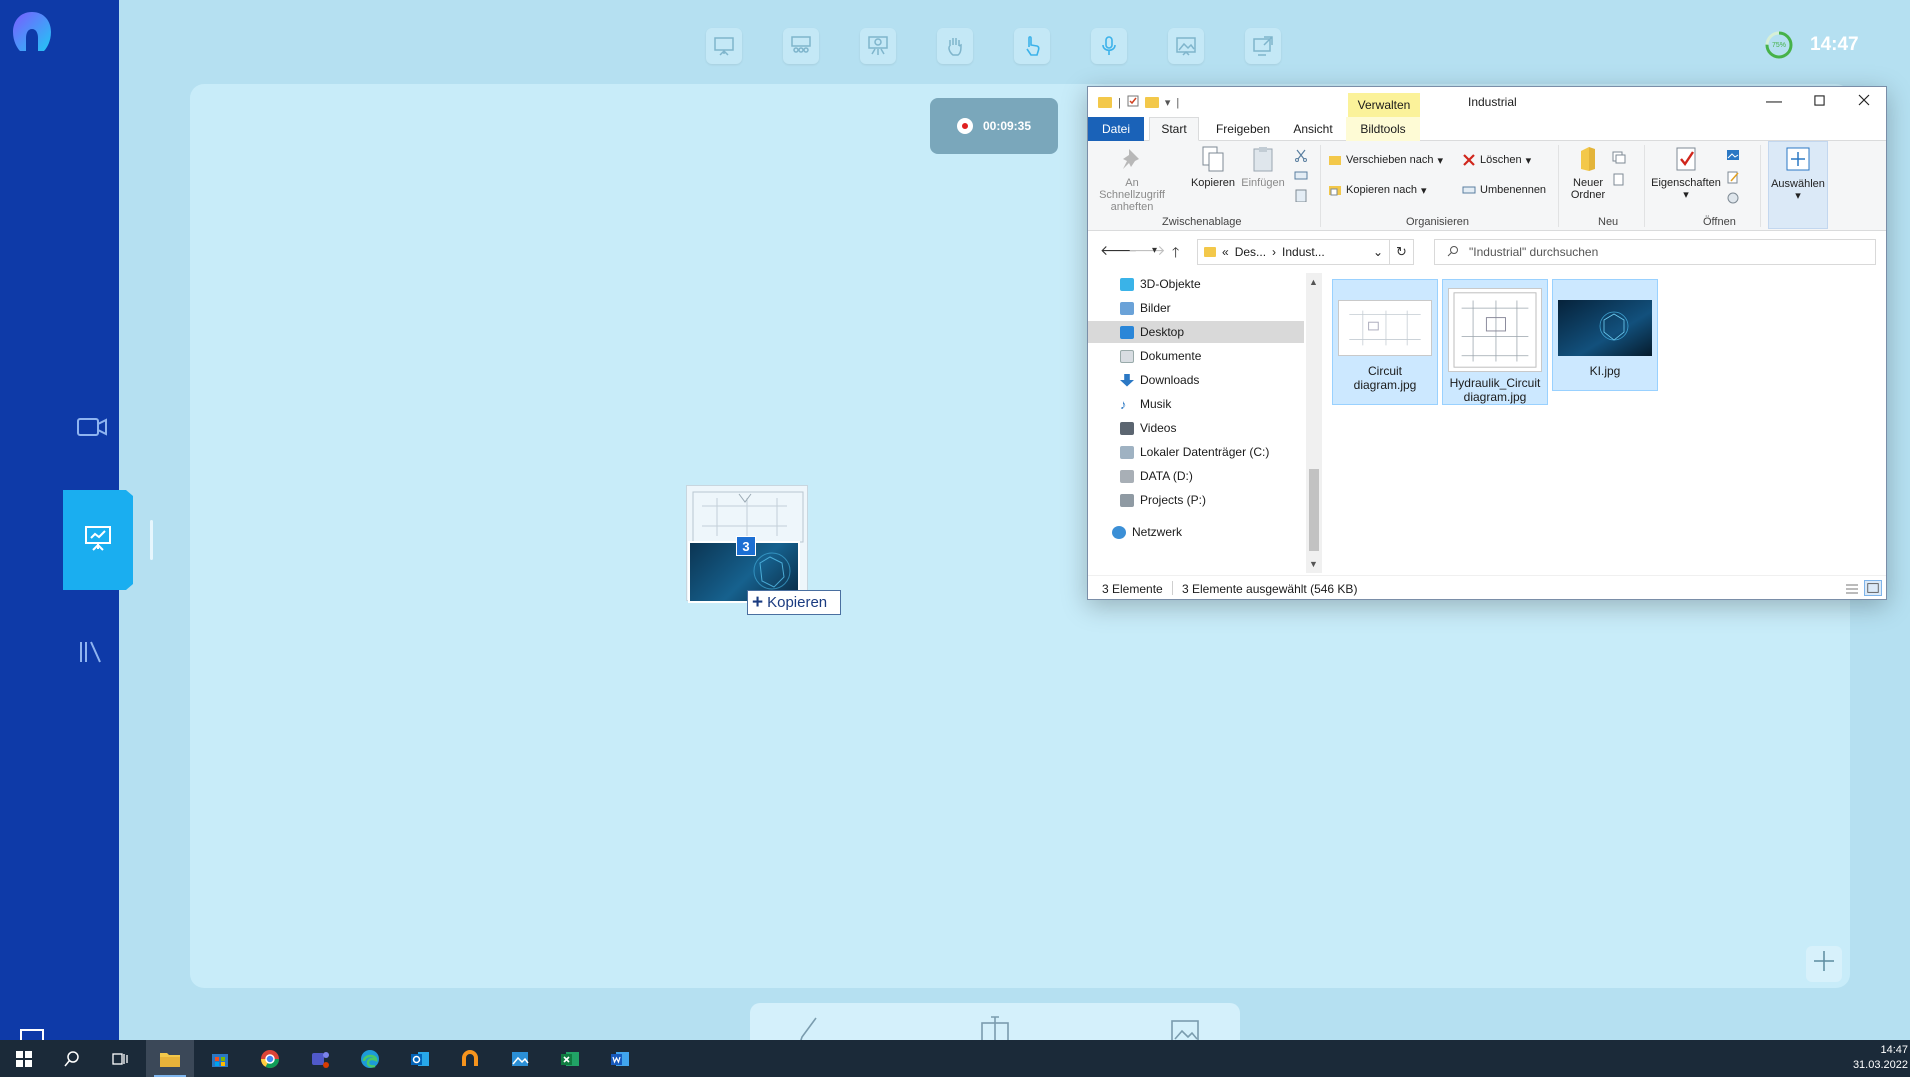 The image size is (1910, 1077). Describe the element at coordinates (1402, 252) in the screenshot. I see `refresh-button: ↻` at that location.